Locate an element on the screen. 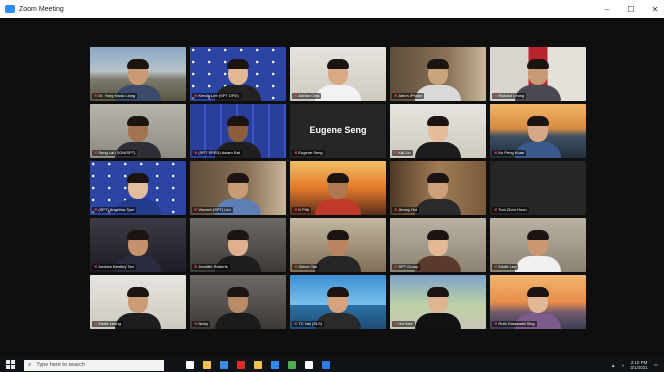 This screenshot has height=372, width=664. participant-name-tag: ✖ Dr. Yong Kwok Liong is located at coordinates (115, 96).